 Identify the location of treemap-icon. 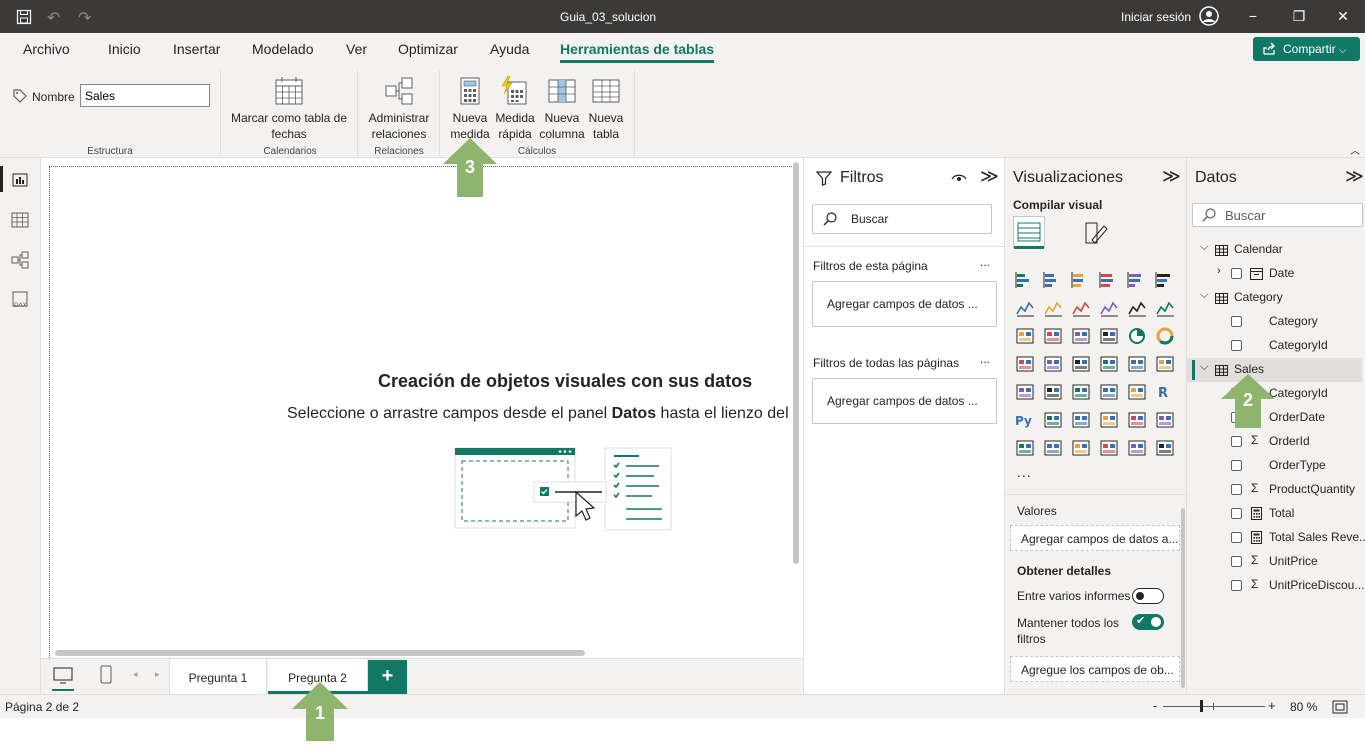
(1025, 364).